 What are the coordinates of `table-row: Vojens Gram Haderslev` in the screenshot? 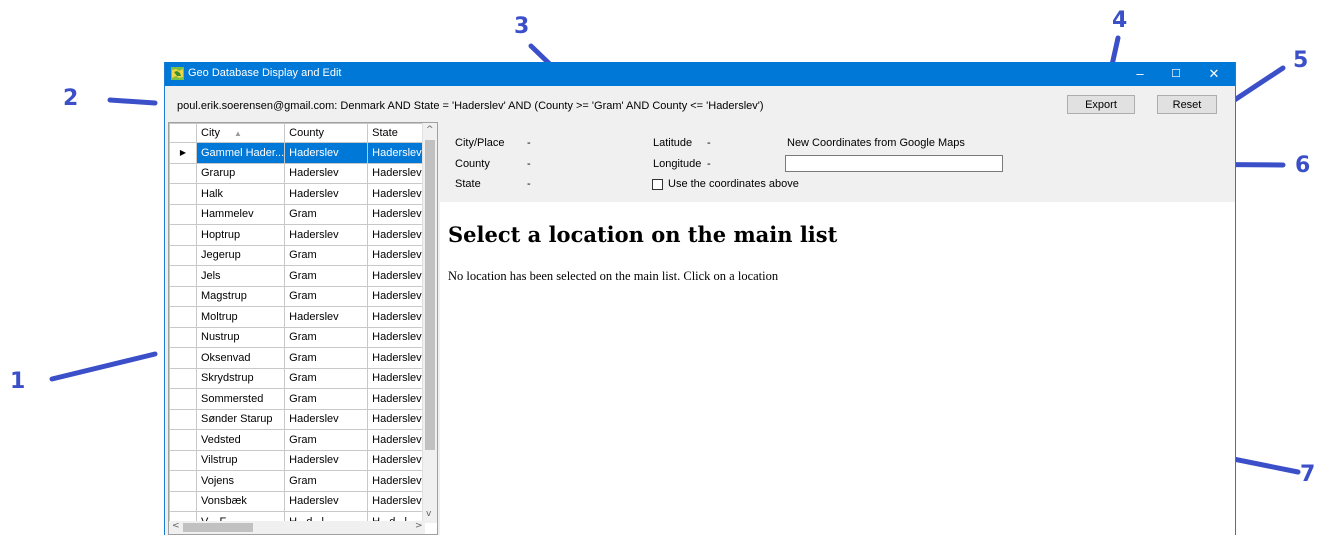 It's located at (297, 481).